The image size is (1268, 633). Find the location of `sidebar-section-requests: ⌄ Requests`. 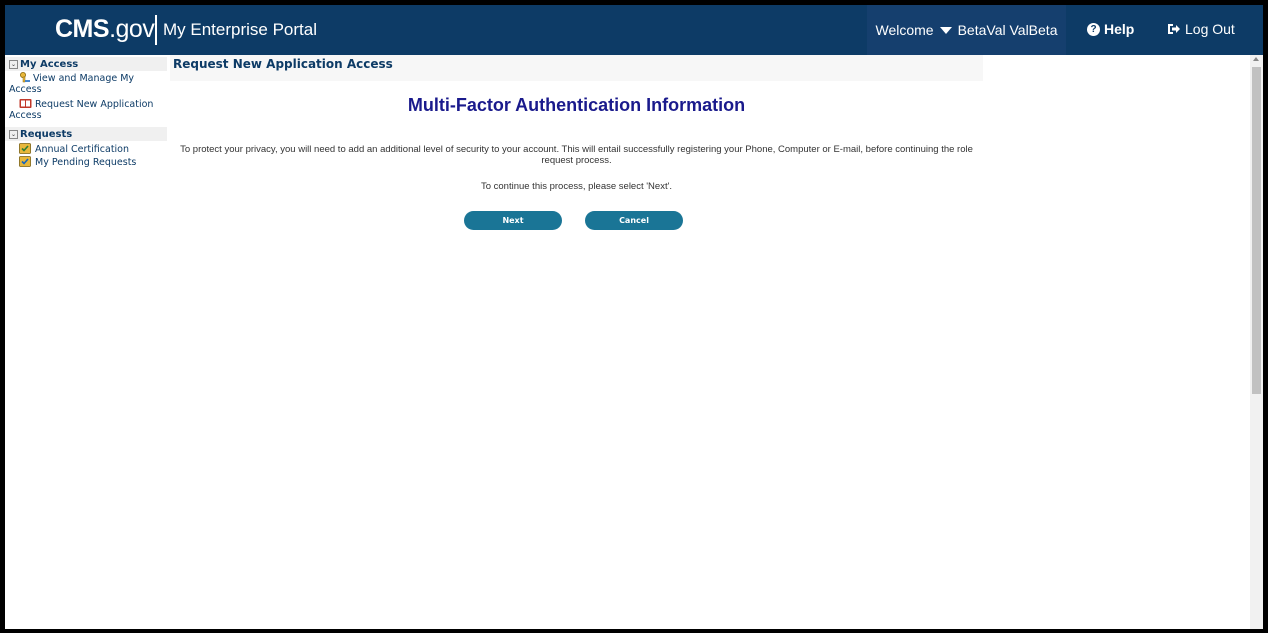

sidebar-section-requests: ⌄ Requests is located at coordinates (86, 134).